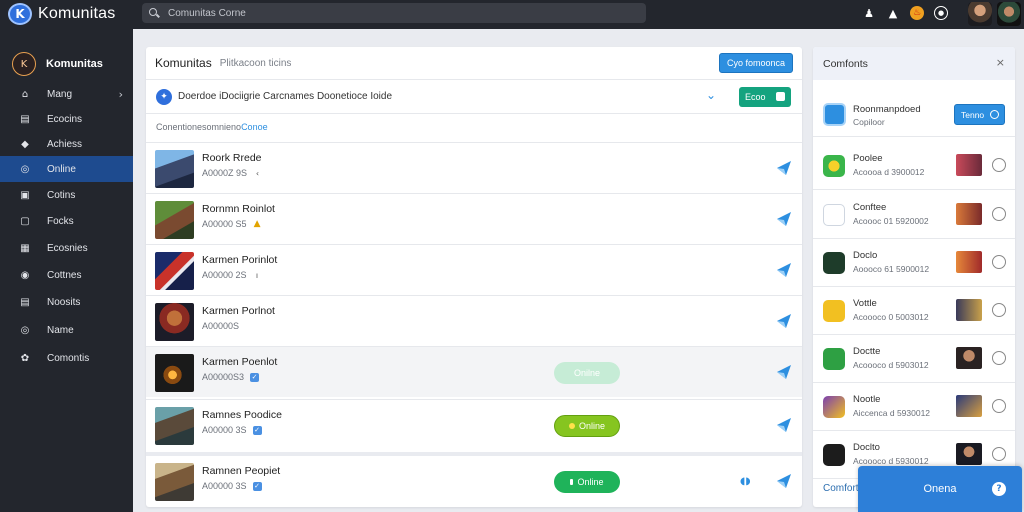 This screenshot has height=512, width=1024. I want to click on feature-icon, so click(834, 114).